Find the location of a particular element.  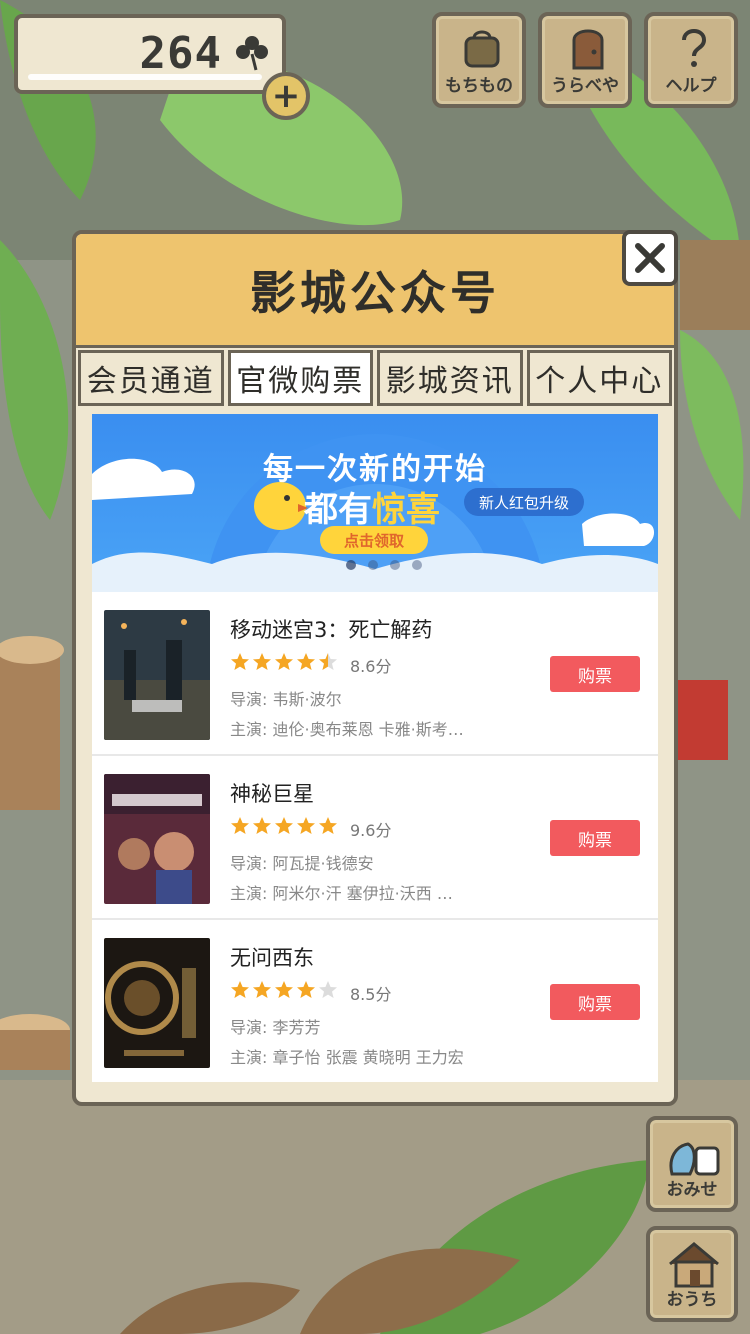

backroom-button: うらべや is located at coordinates (585, 60).